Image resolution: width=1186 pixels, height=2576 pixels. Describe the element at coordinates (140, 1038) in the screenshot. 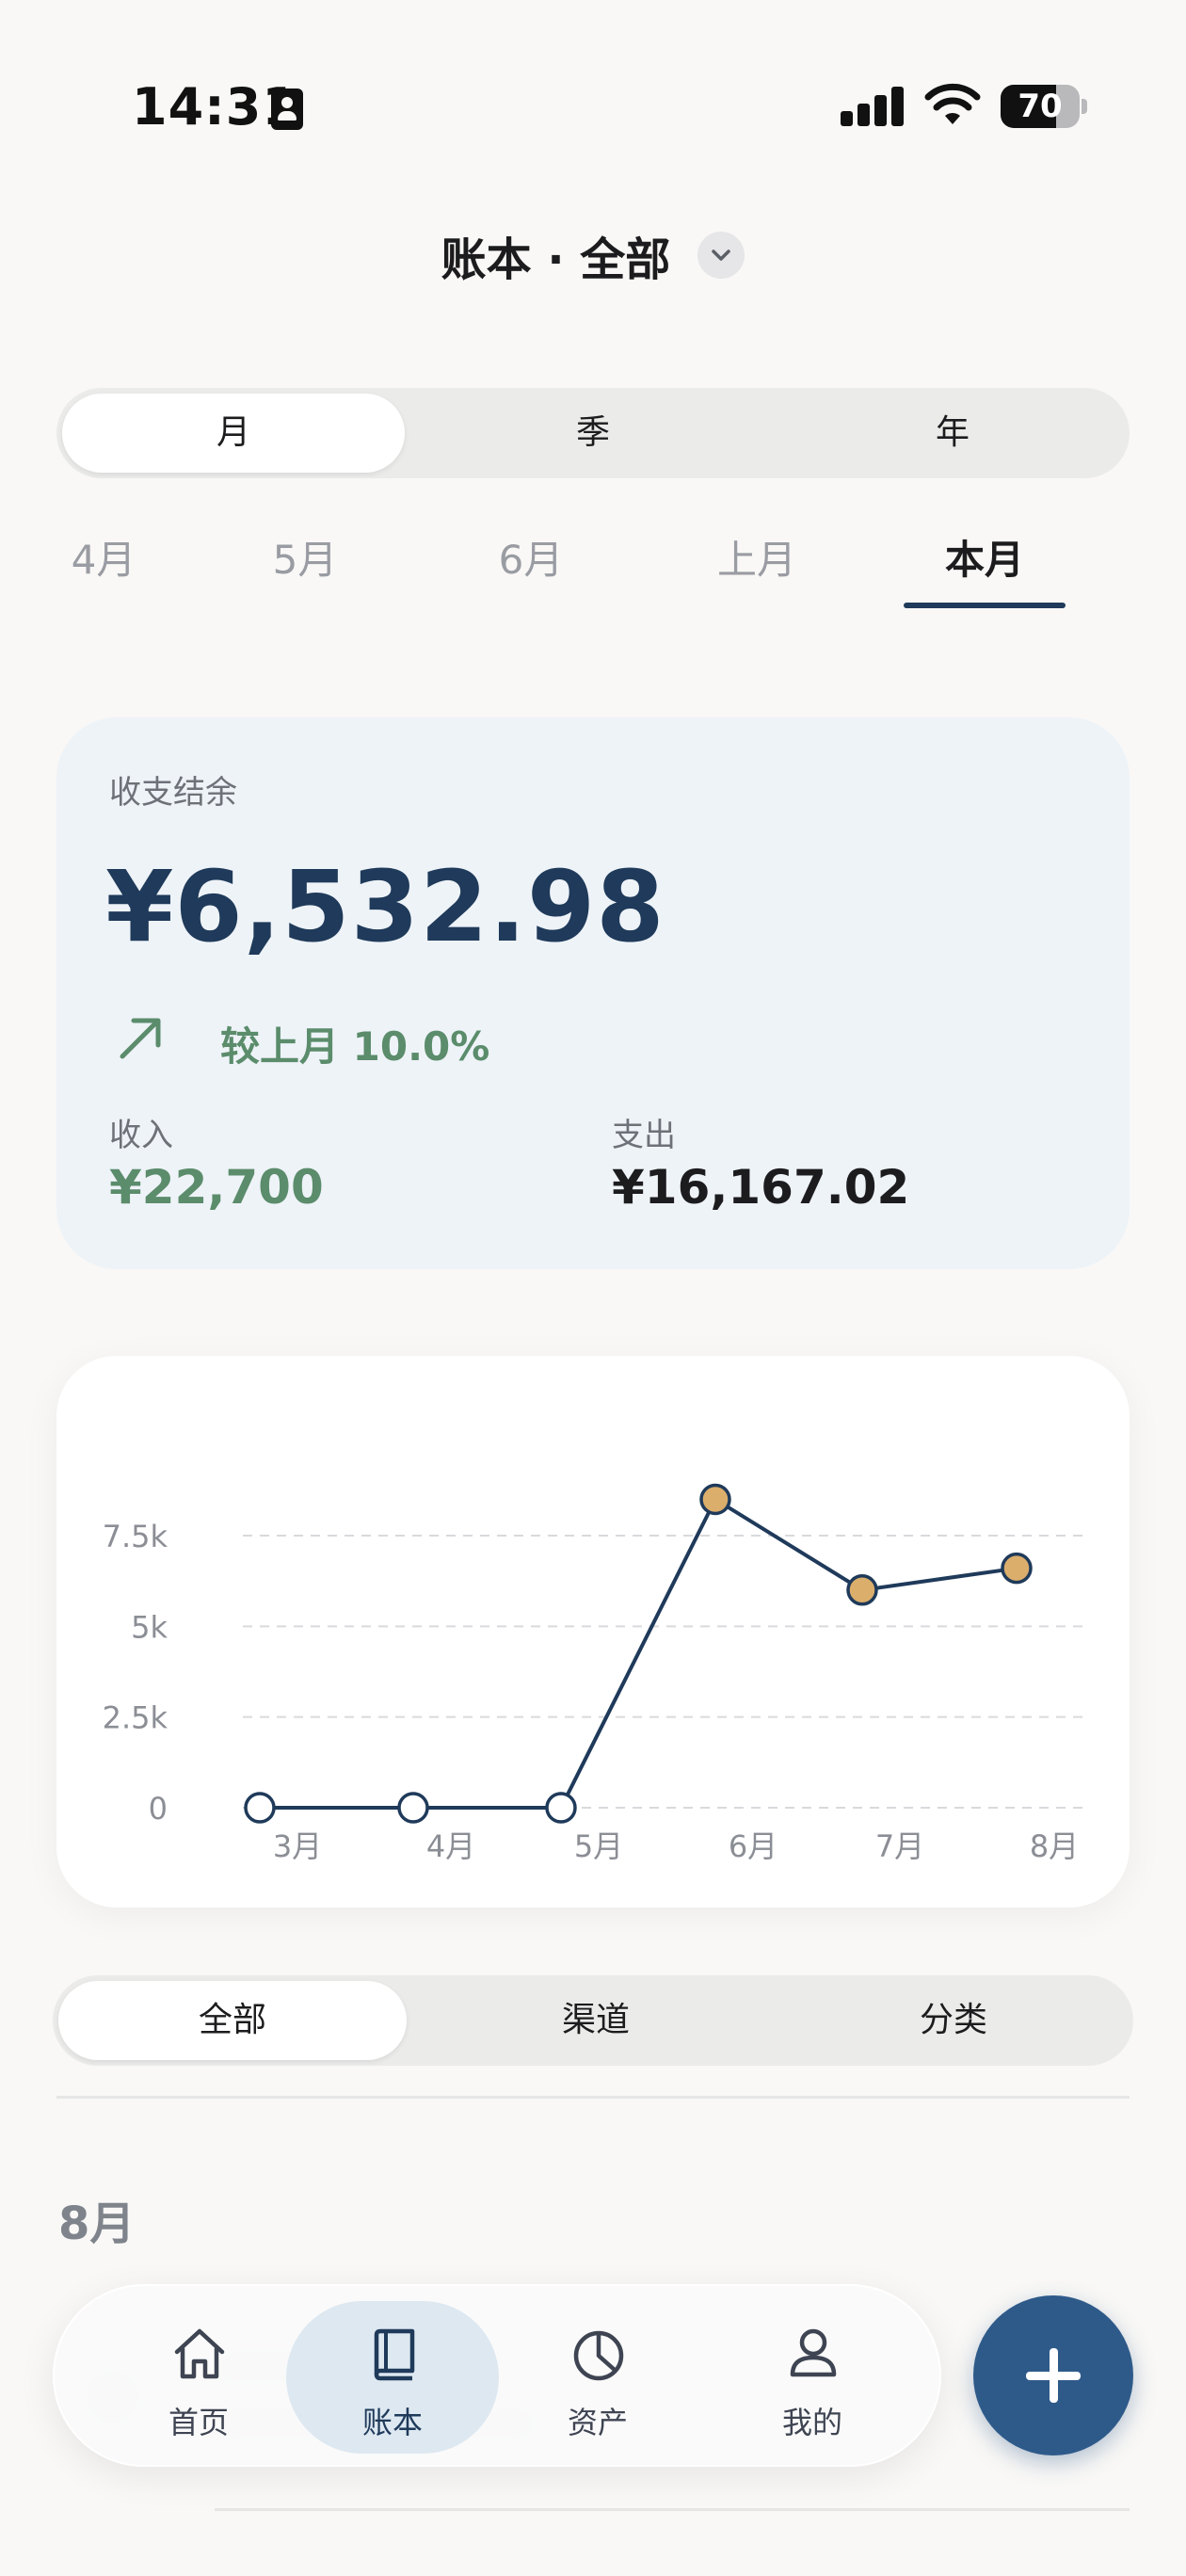

I see `trend-up-icon` at that location.